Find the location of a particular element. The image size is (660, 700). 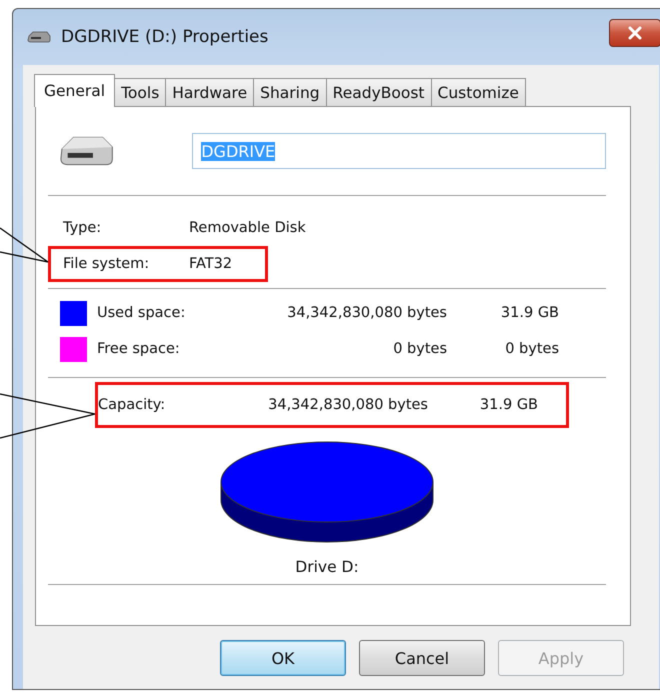

chart-caption: Drive D: is located at coordinates (327, 567).